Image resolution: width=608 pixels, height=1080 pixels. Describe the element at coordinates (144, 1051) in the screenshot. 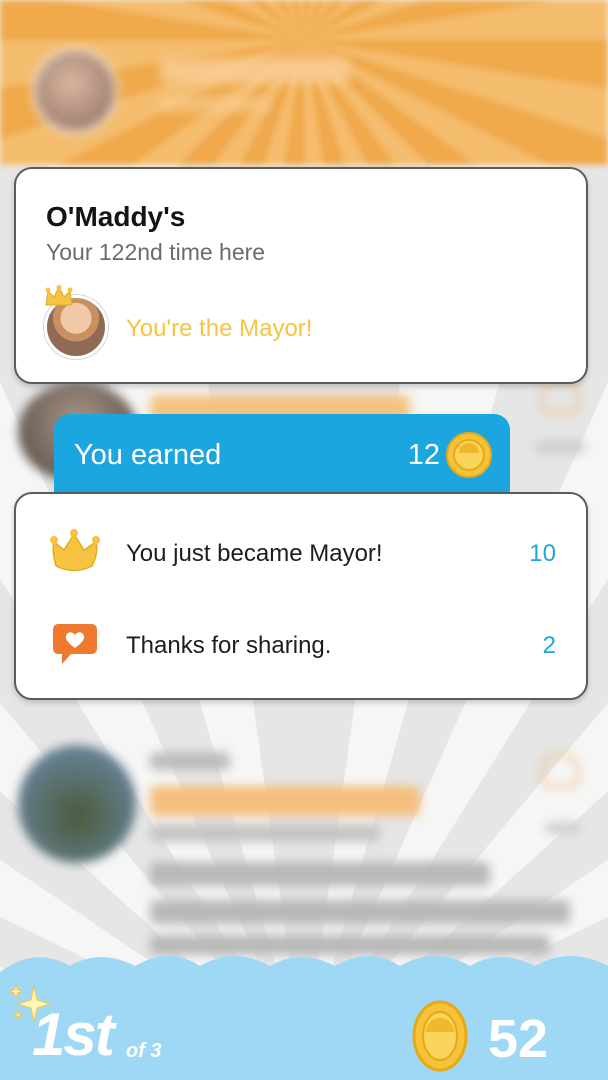

I see `rank-of-total: of 3` at that location.